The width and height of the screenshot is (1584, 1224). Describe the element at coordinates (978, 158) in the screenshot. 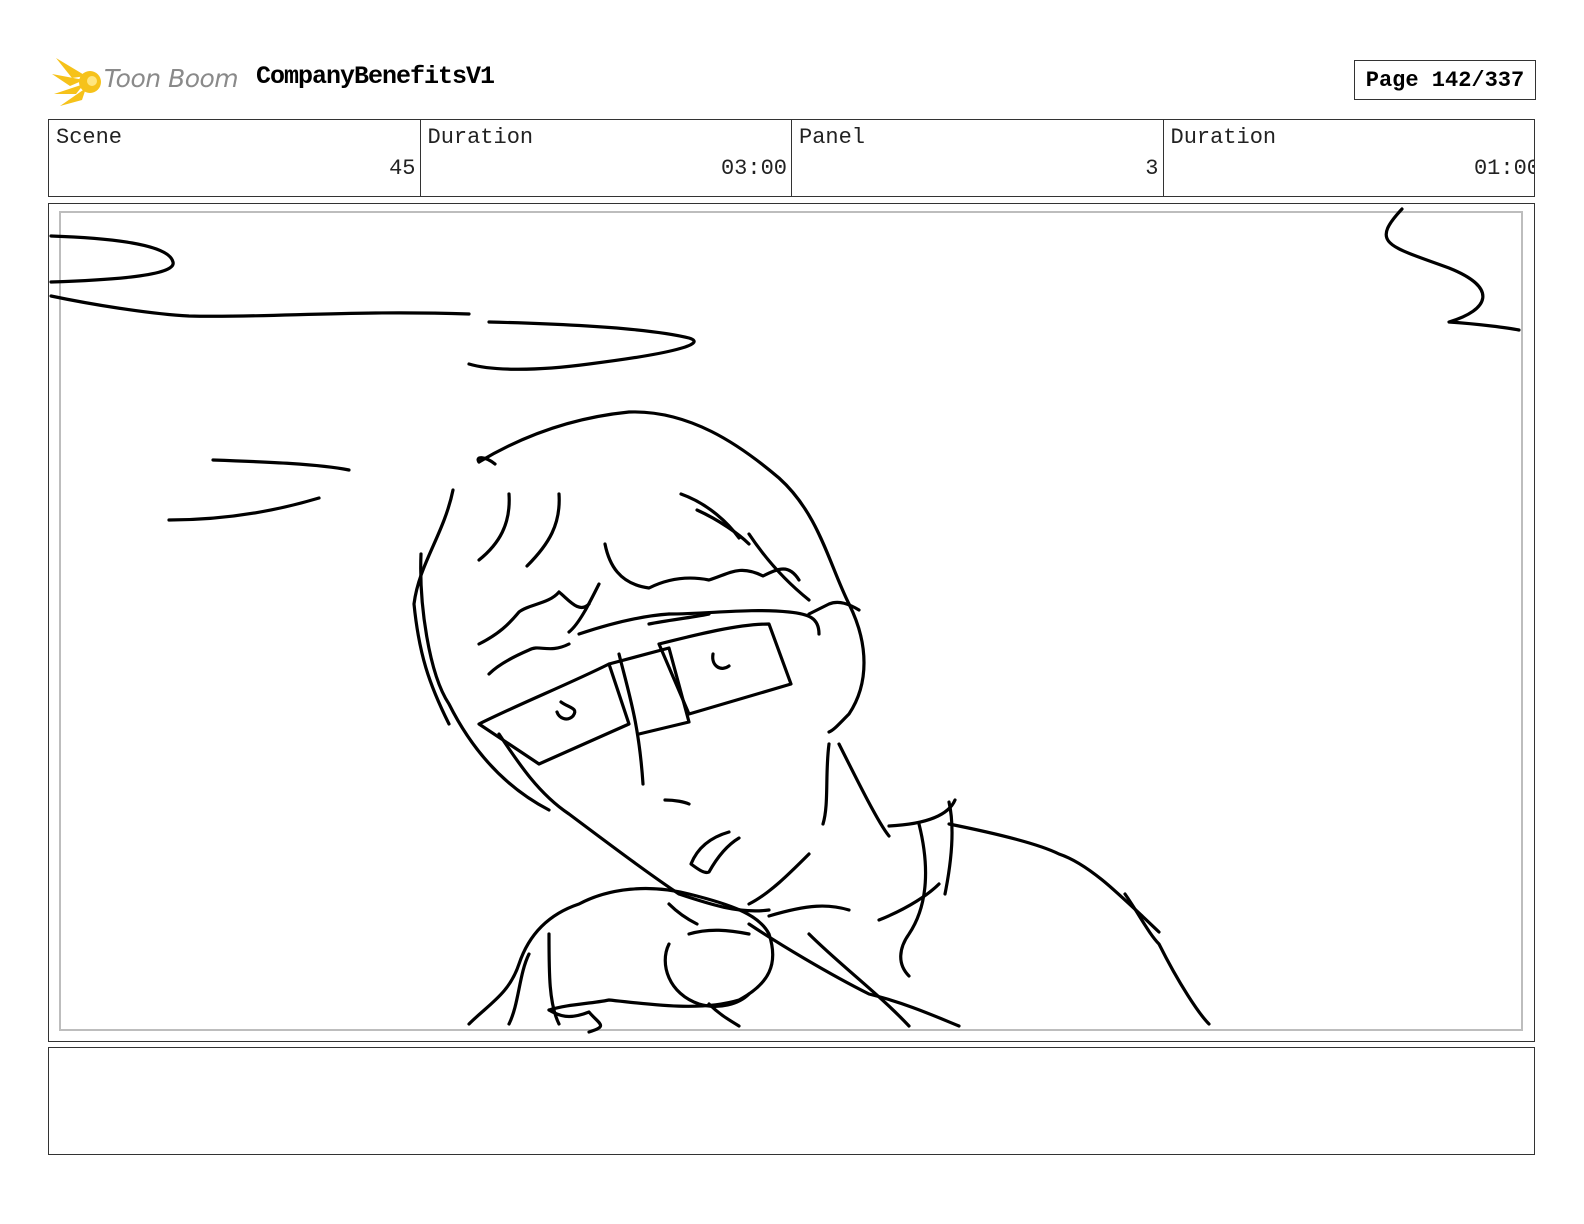

I see `panel-cell: Panel 3` at that location.